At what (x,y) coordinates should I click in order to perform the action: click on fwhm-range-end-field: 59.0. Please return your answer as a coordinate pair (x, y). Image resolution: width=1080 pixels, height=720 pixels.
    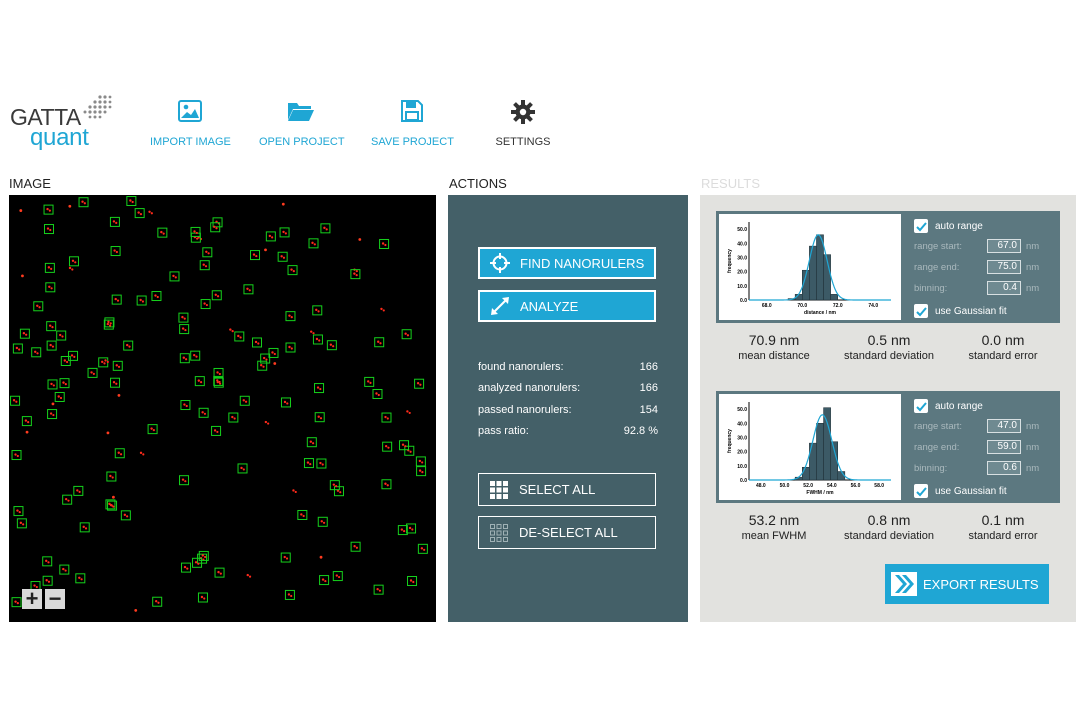
    Looking at the image, I should click on (1004, 447).